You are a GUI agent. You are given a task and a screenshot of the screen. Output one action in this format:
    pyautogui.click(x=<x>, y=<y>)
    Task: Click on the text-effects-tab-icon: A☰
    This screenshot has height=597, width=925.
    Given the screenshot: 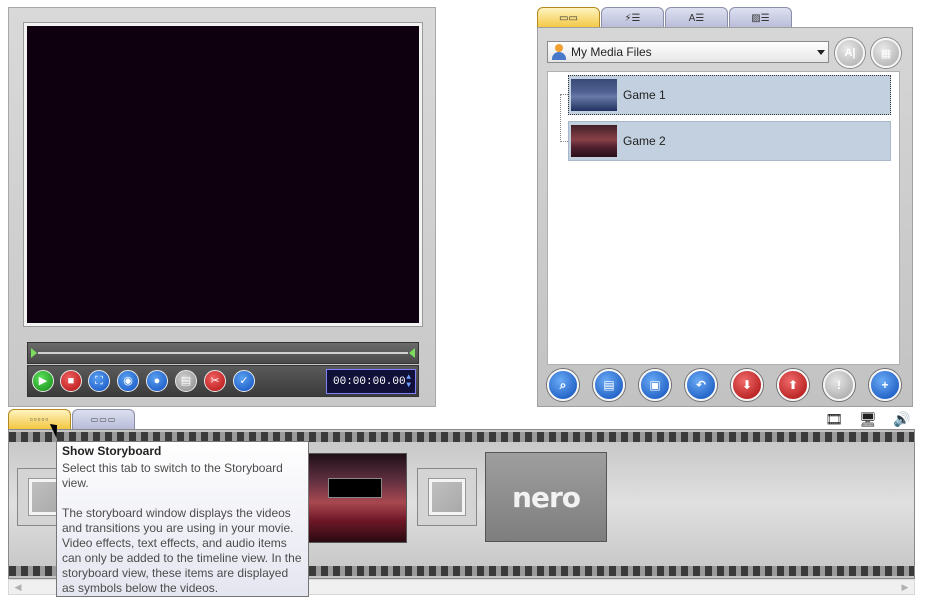 What is the action you would take?
    pyautogui.click(x=696, y=18)
    